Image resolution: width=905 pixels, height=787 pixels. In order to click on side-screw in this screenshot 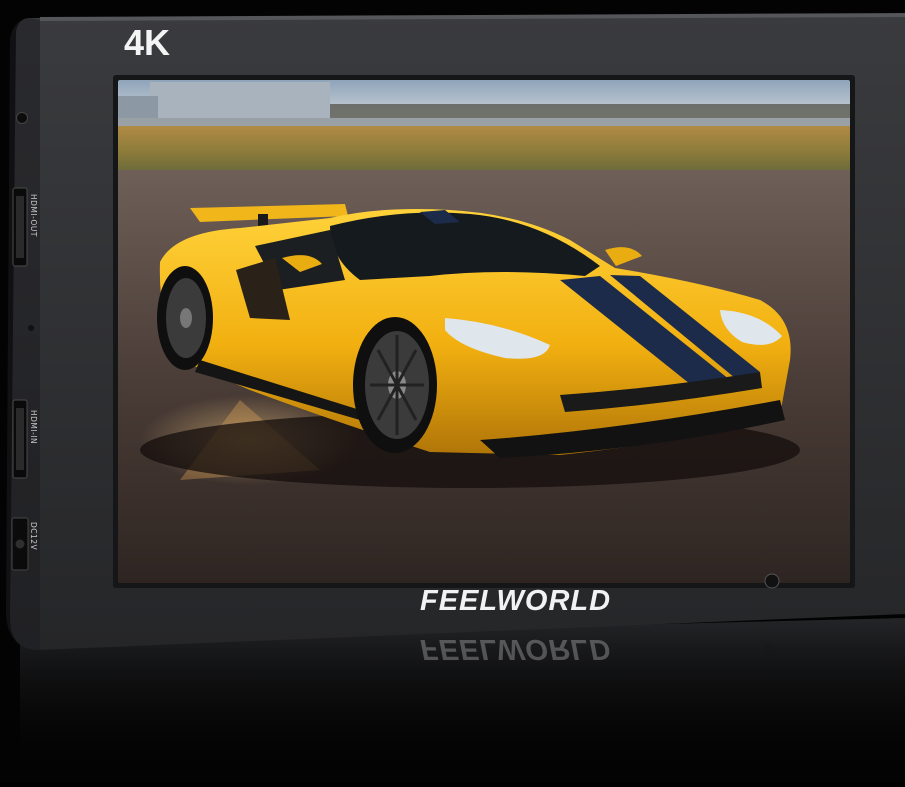, I will do `click(31, 328)`.